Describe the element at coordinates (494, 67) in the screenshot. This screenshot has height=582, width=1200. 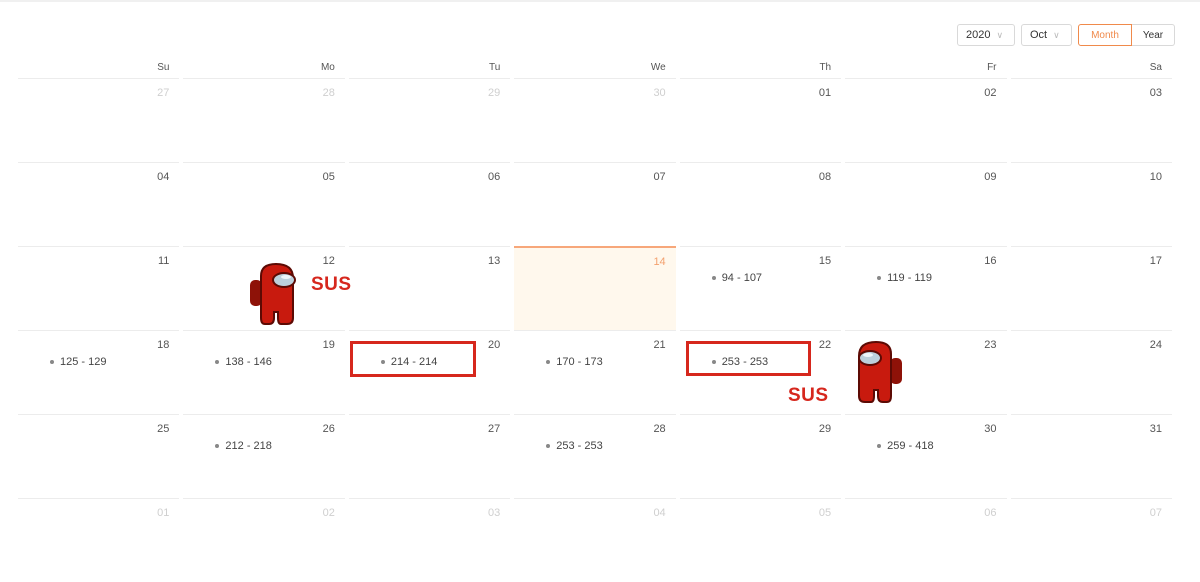
I see `weekday-label: Tu` at that location.